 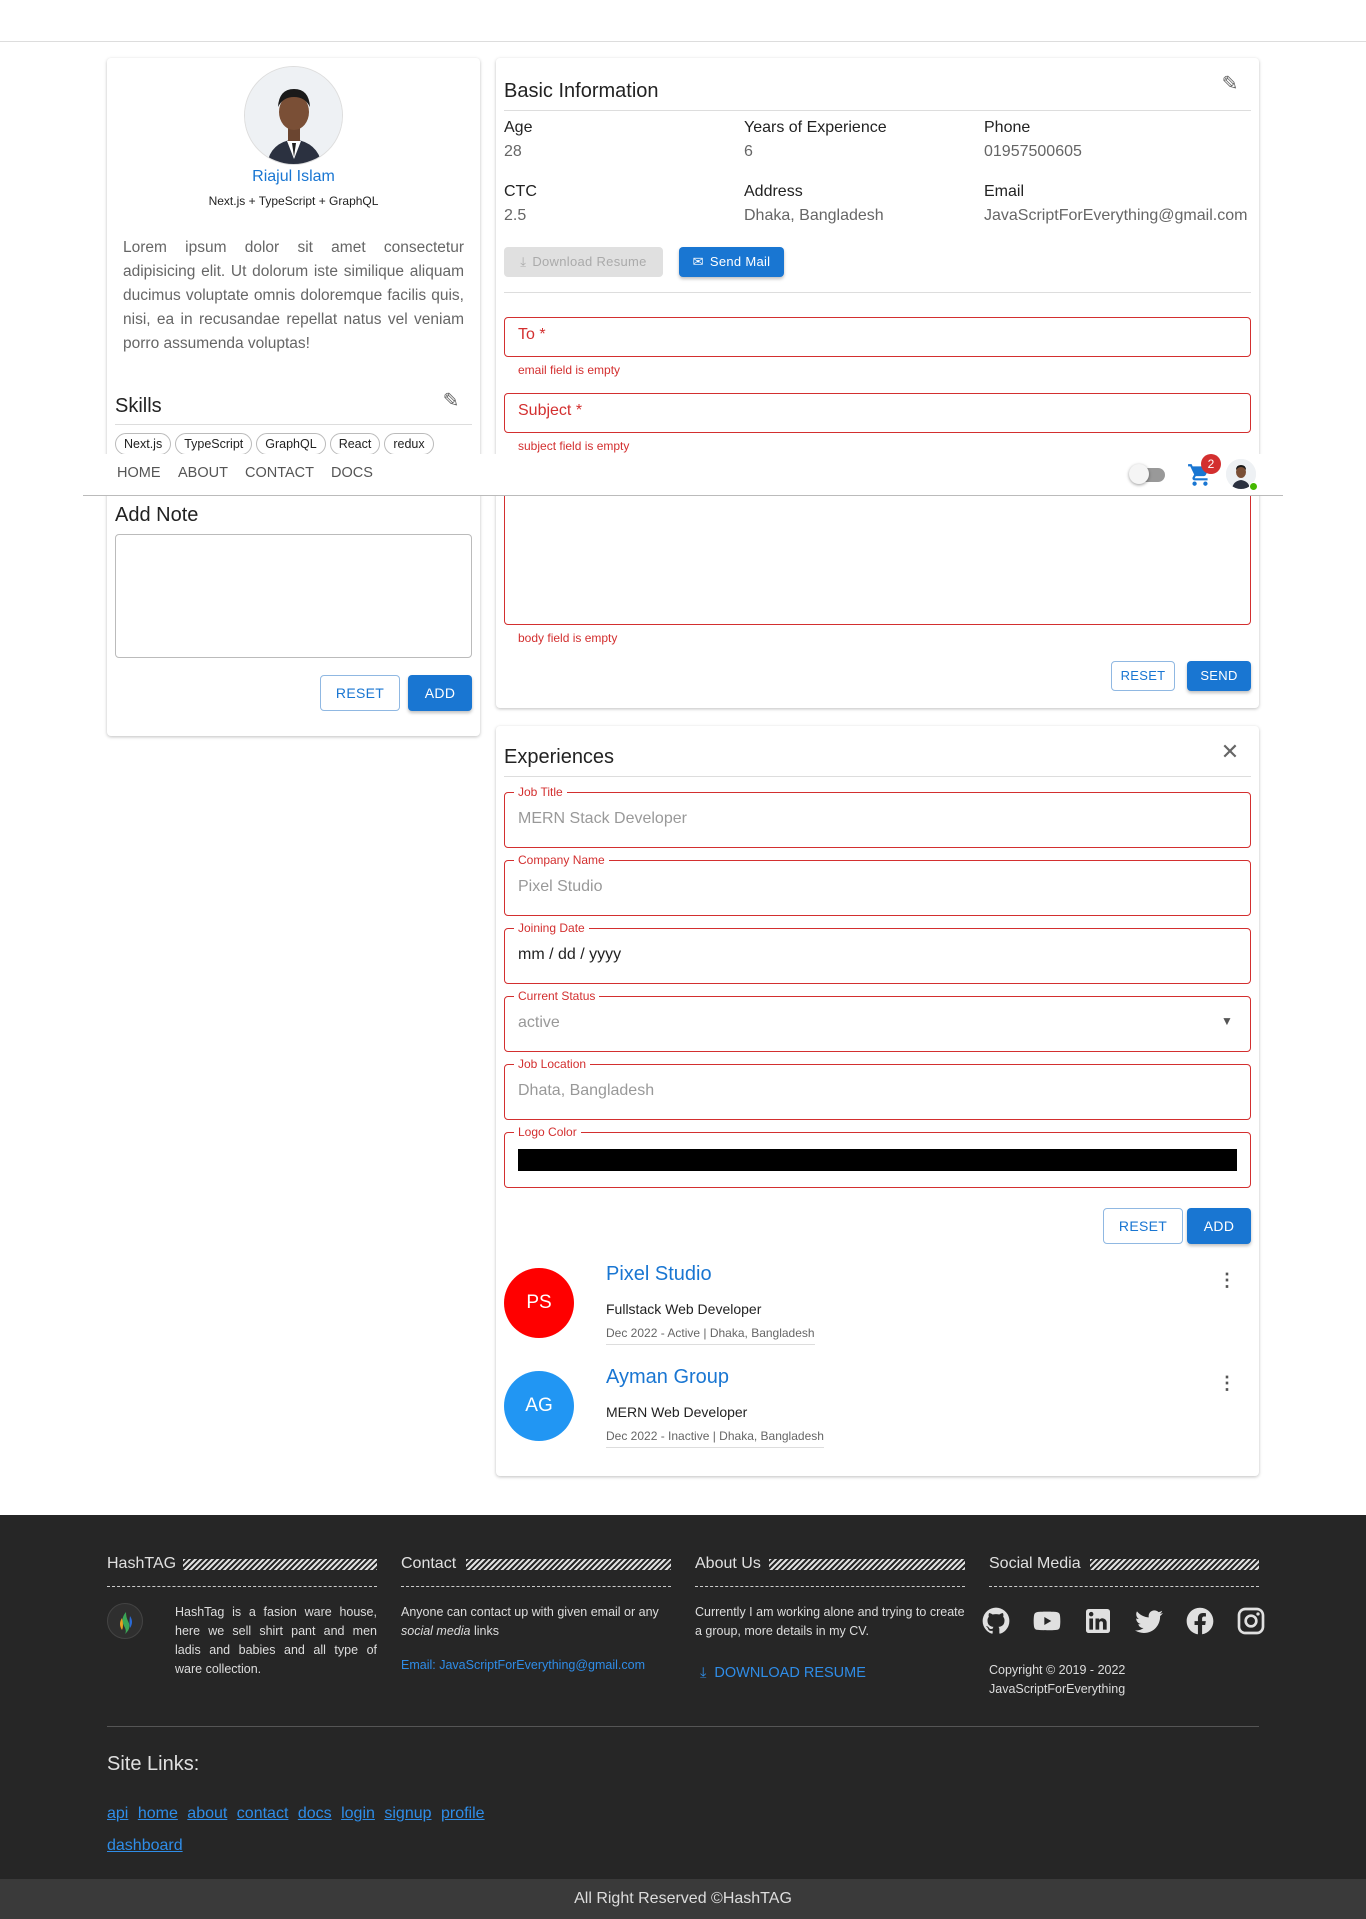 I want to click on email-value: JavaScriptForEverything@gmail.com, so click(x=1116, y=215).